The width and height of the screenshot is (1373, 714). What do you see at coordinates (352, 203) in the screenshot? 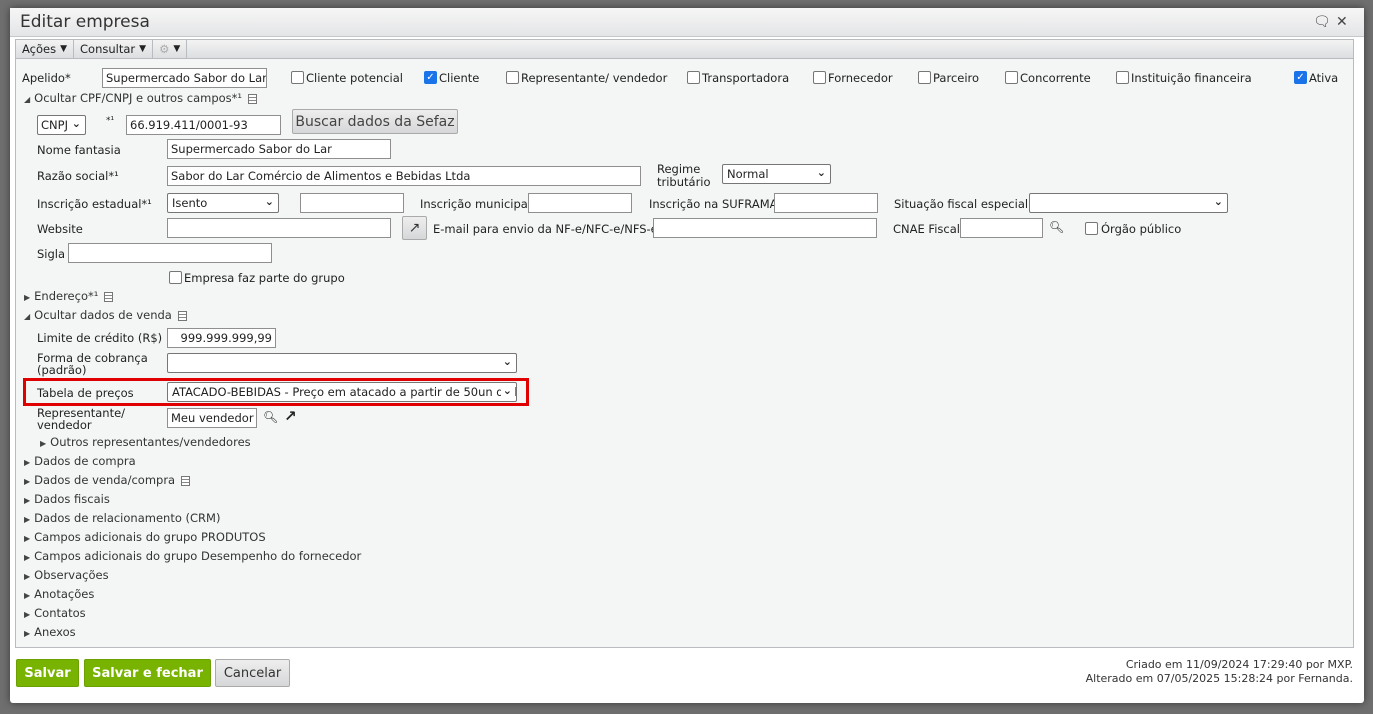
I see `ie-input` at bounding box center [352, 203].